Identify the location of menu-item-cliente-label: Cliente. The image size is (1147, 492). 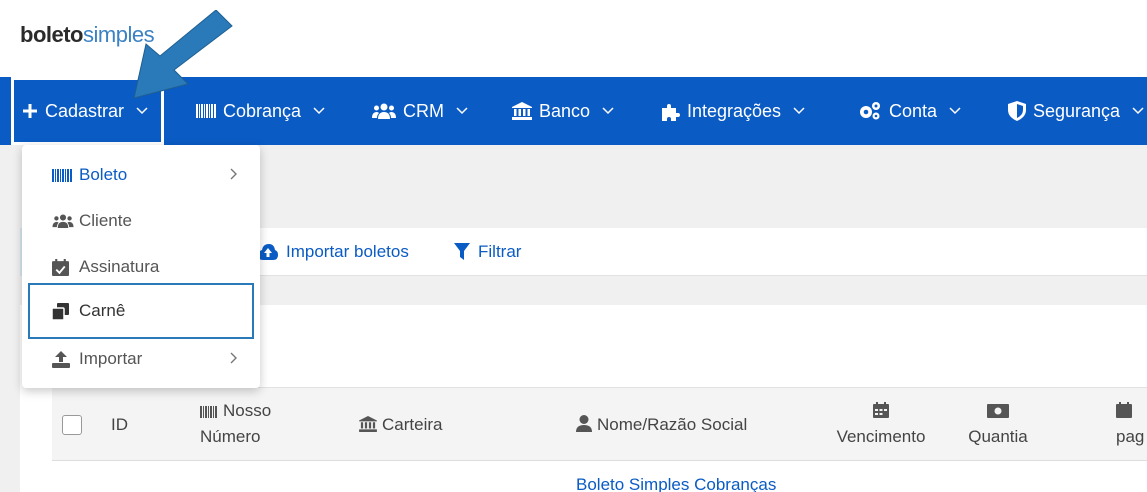
(105, 220).